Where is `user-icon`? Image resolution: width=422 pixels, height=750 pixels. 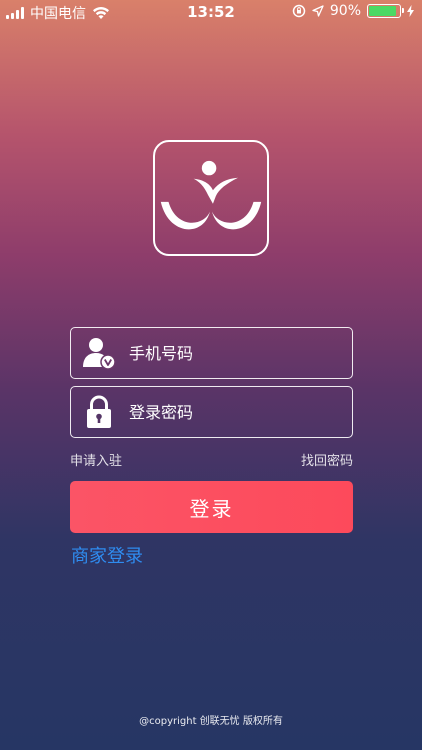 user-icon is located at coordinates (99, 353).